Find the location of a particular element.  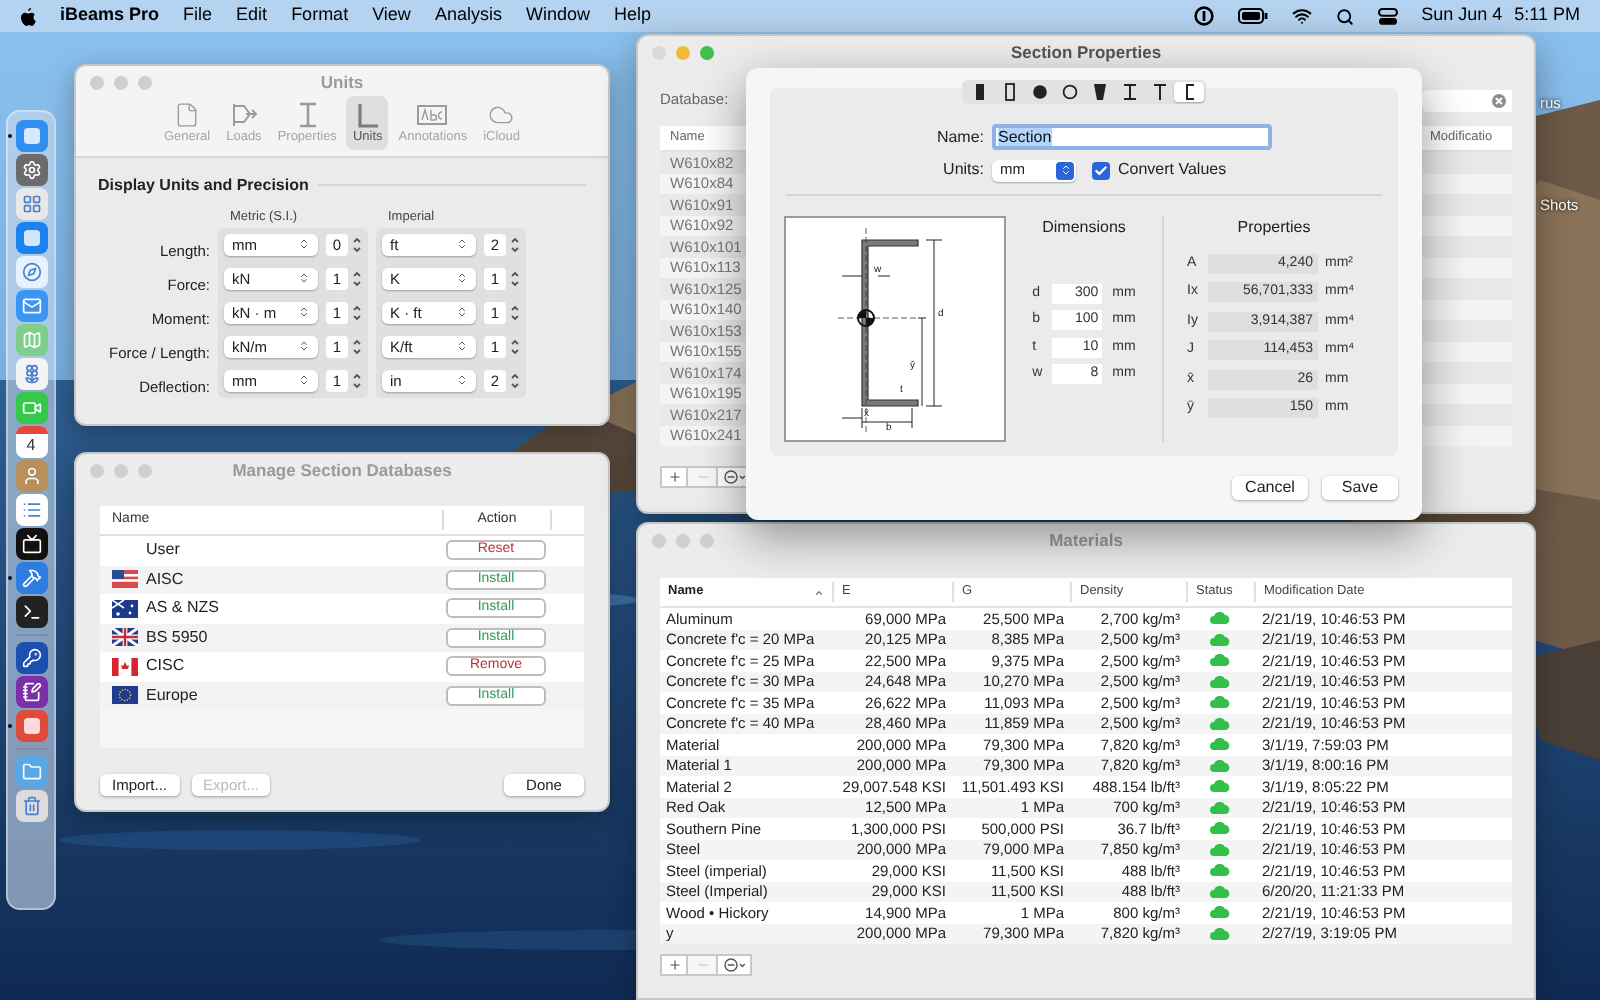

search-field is located at coordinates (1467, 100).